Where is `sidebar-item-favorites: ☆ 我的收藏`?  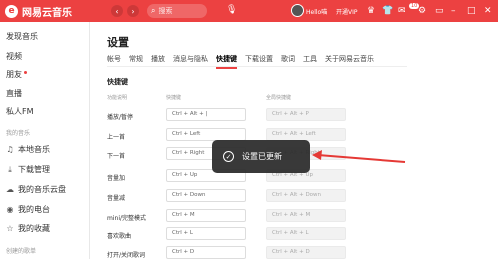 sidebar-item-favorites: ☆ 我的收藏 is located at coordinates (28, 228).